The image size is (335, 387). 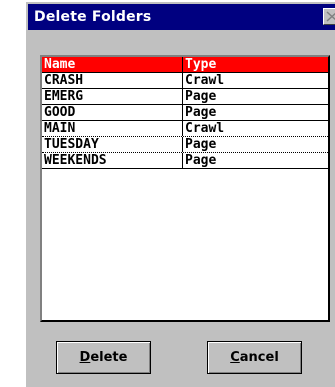 I want to click on list-item: EMERG Page, so click(x=185, y=97).